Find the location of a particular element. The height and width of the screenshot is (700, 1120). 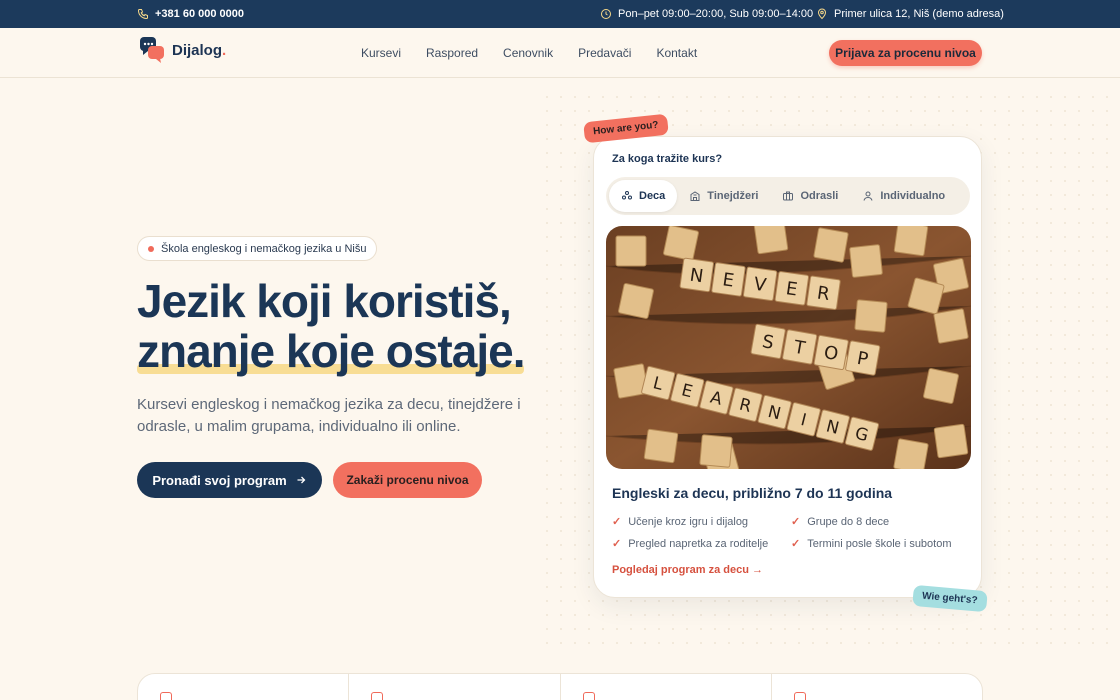

tab-tinejdzeri: Tinejdžeri is located at coordinates (723, 196).